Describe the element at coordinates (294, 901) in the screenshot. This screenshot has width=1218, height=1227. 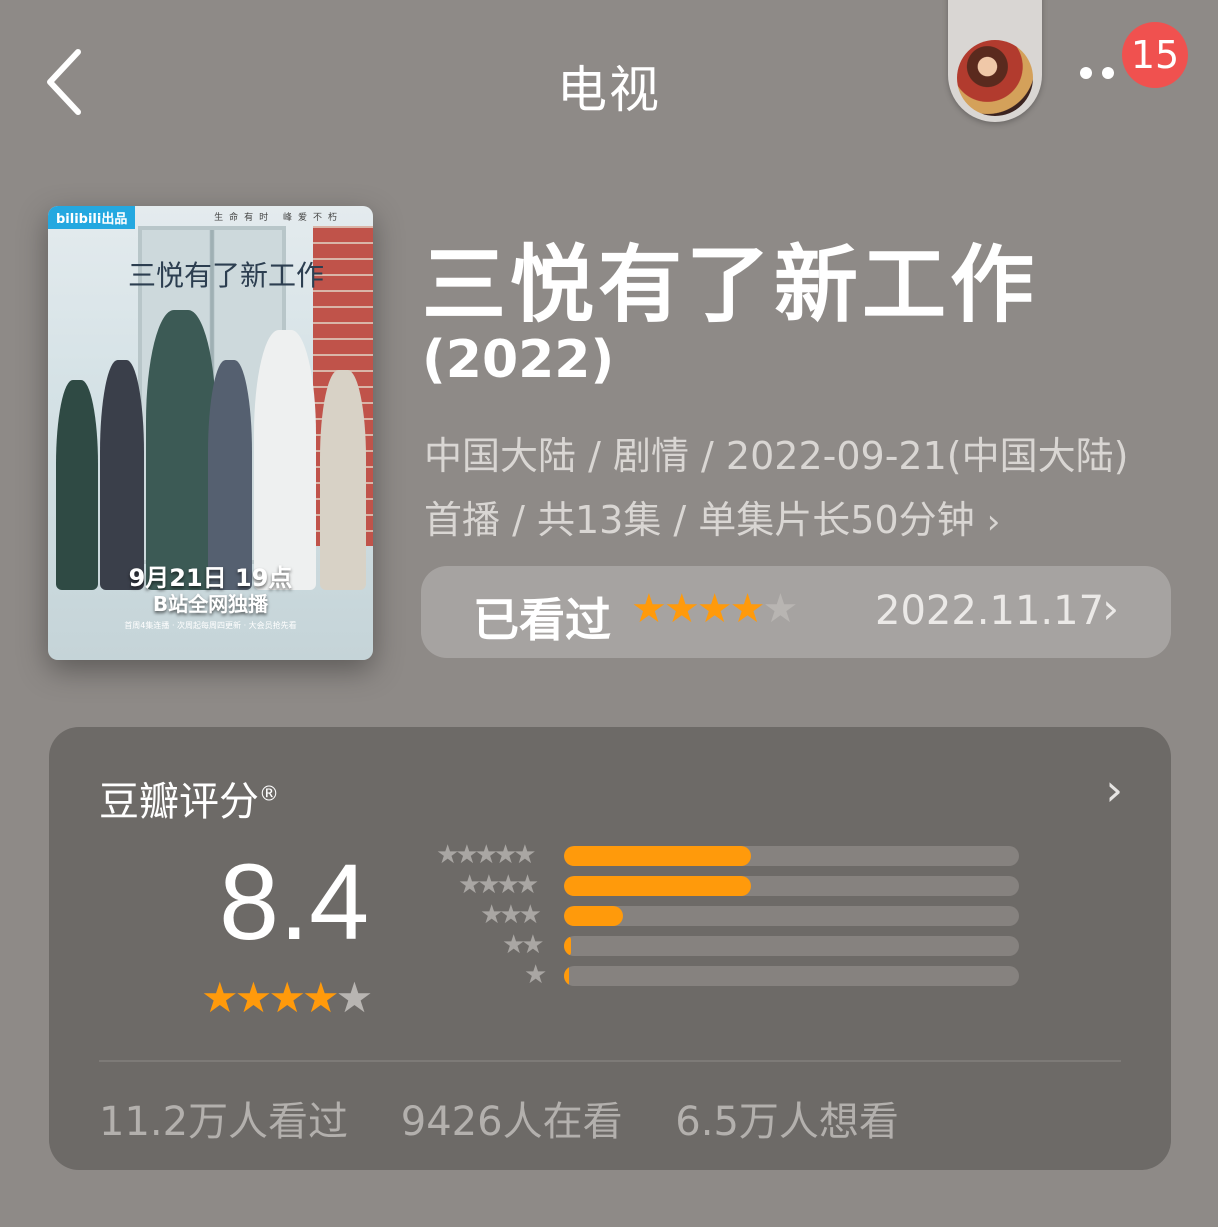
I see `rating-score: 8.4` at that location.